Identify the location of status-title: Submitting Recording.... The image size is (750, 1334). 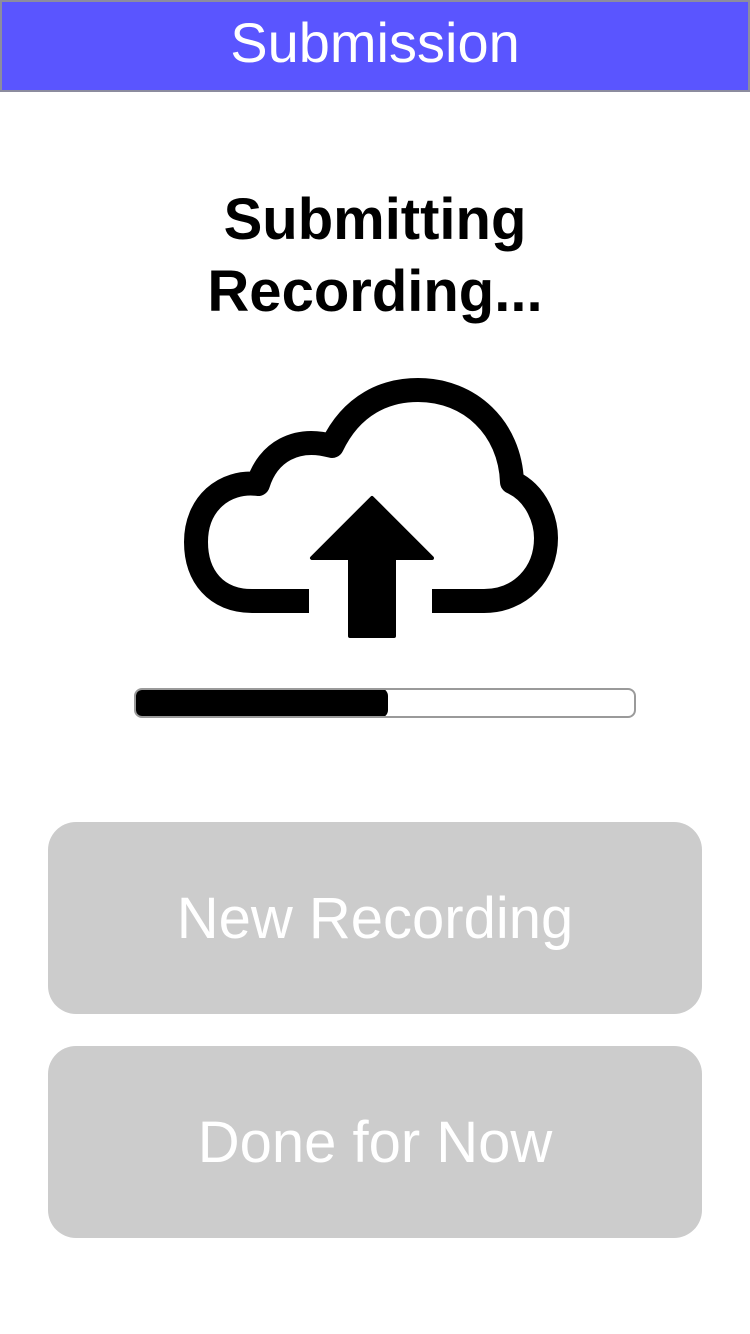
(375, 255).